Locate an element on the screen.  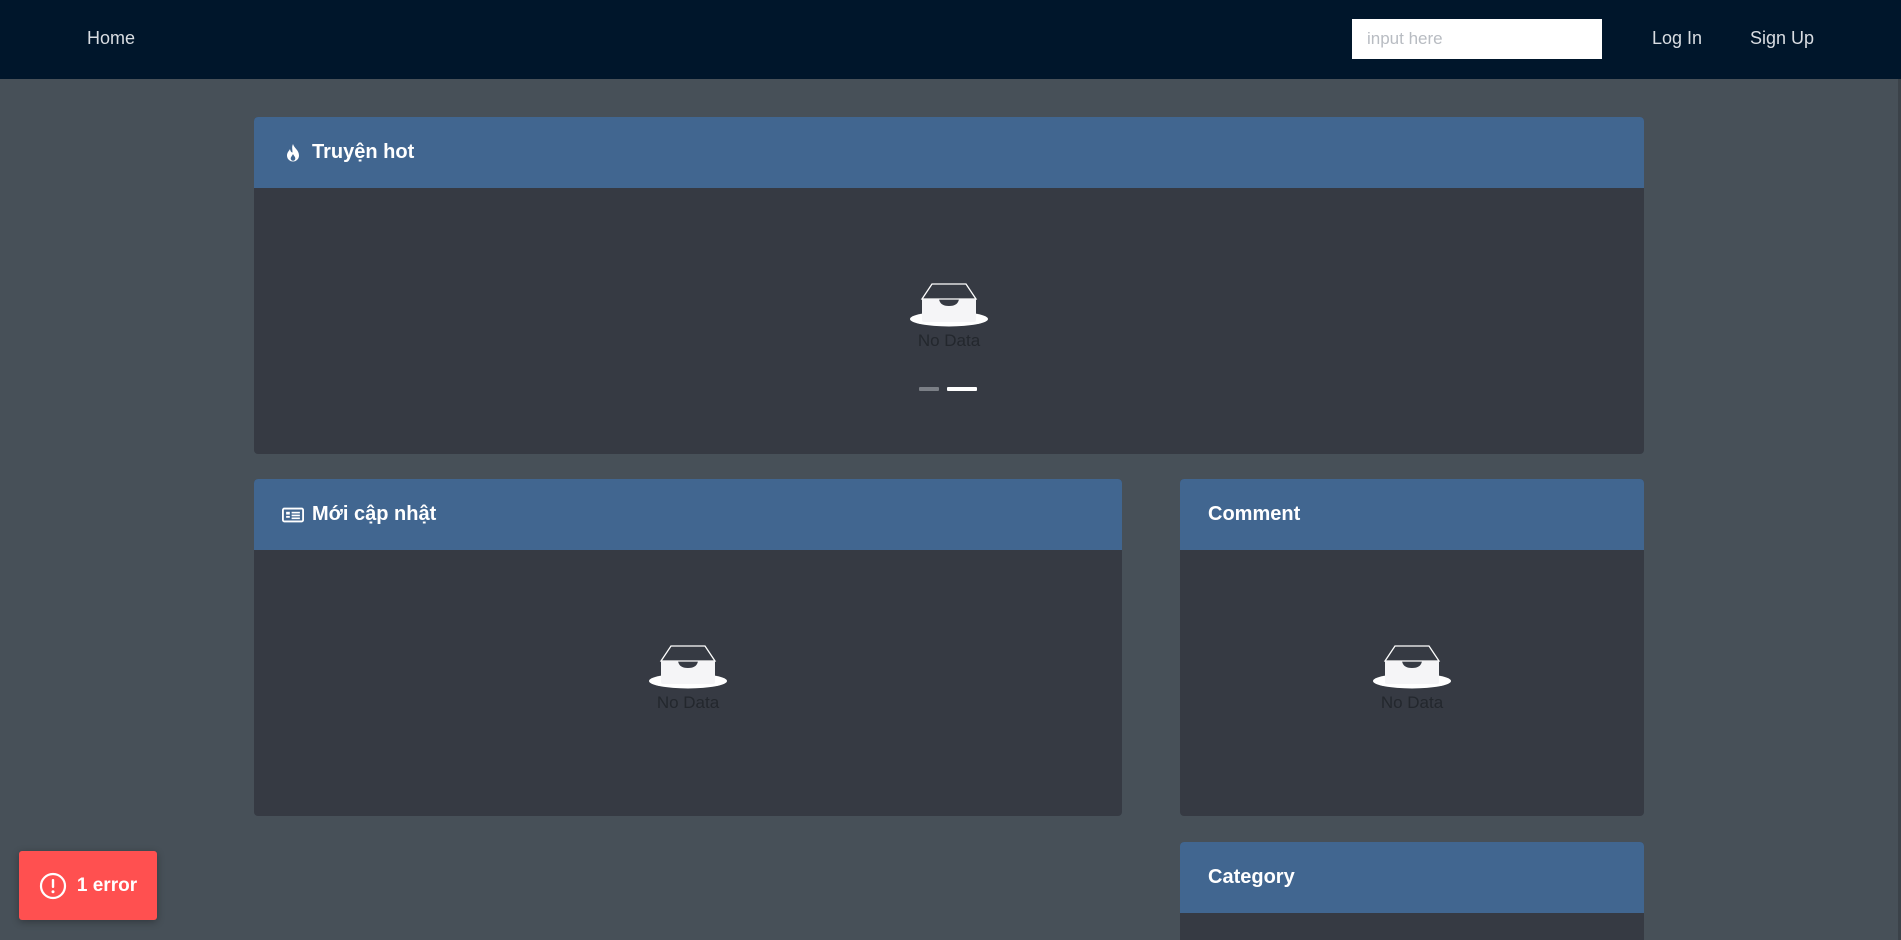
search-input is located at coordinates (1477, 39).